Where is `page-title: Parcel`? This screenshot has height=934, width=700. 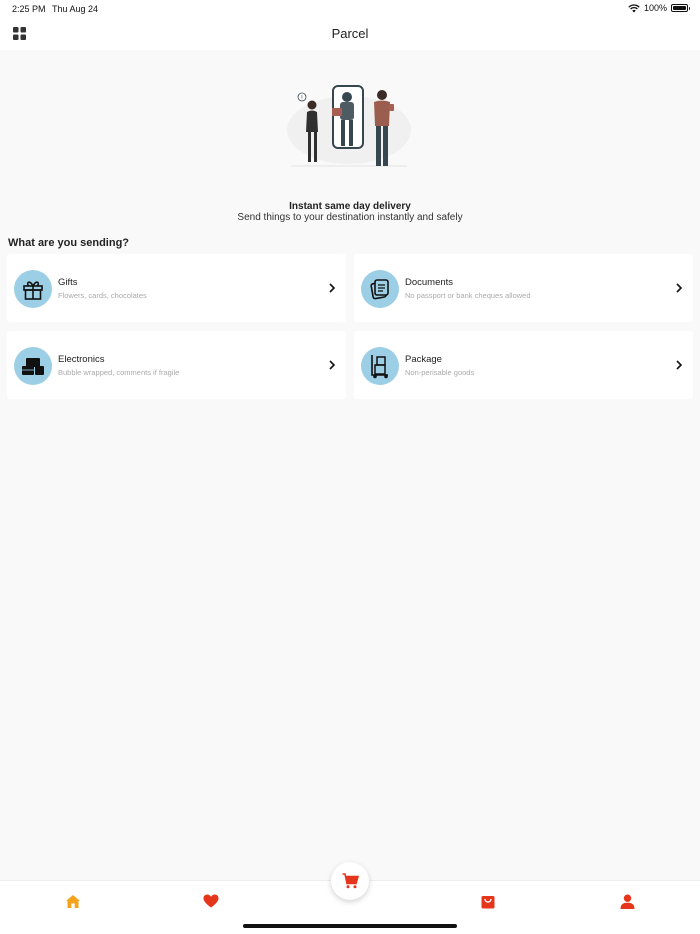
page-title: Parcel is located at coordinates (350, 33).